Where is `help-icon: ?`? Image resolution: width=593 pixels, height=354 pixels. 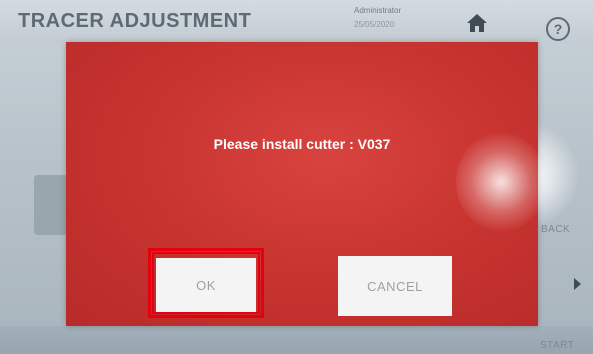 help-icon: ? is located at coordinates (558, 29).